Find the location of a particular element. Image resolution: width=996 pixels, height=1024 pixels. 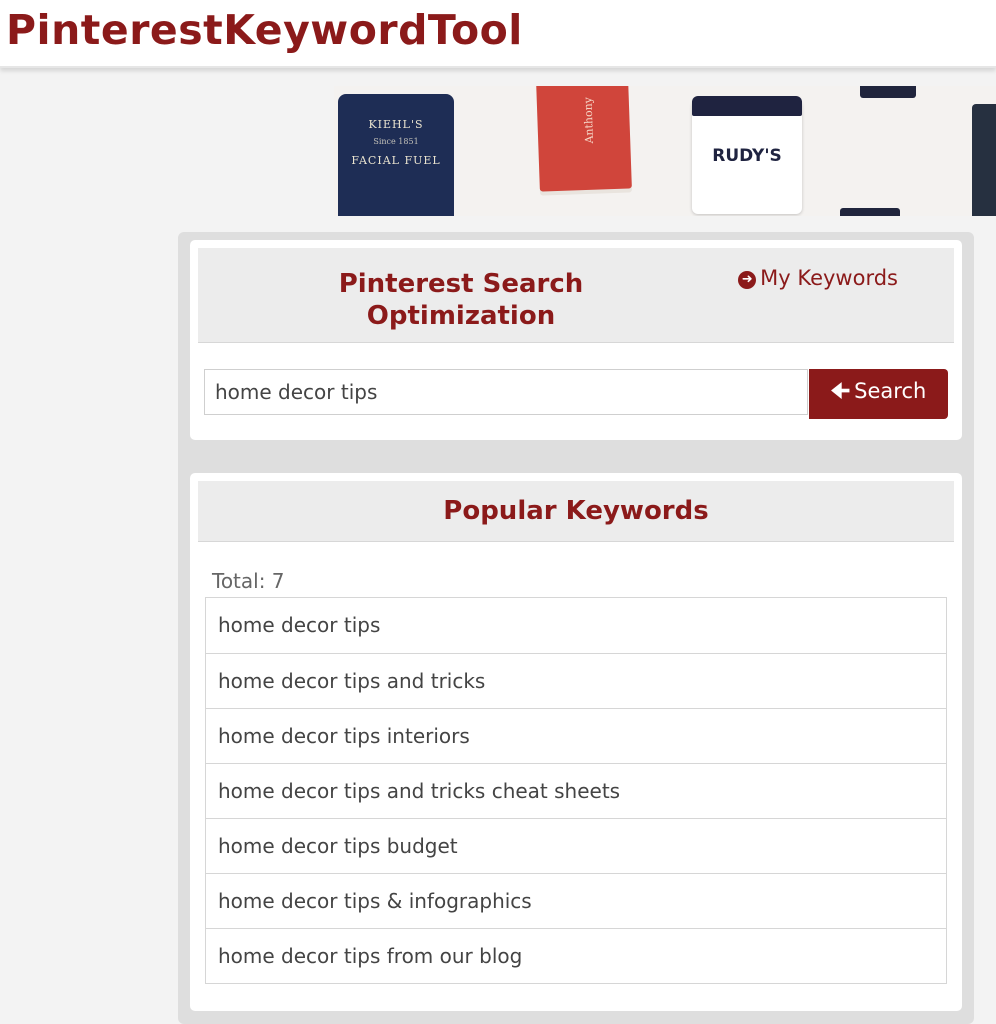

jar-label: RUDY'S is located at coordinates (747, 156).